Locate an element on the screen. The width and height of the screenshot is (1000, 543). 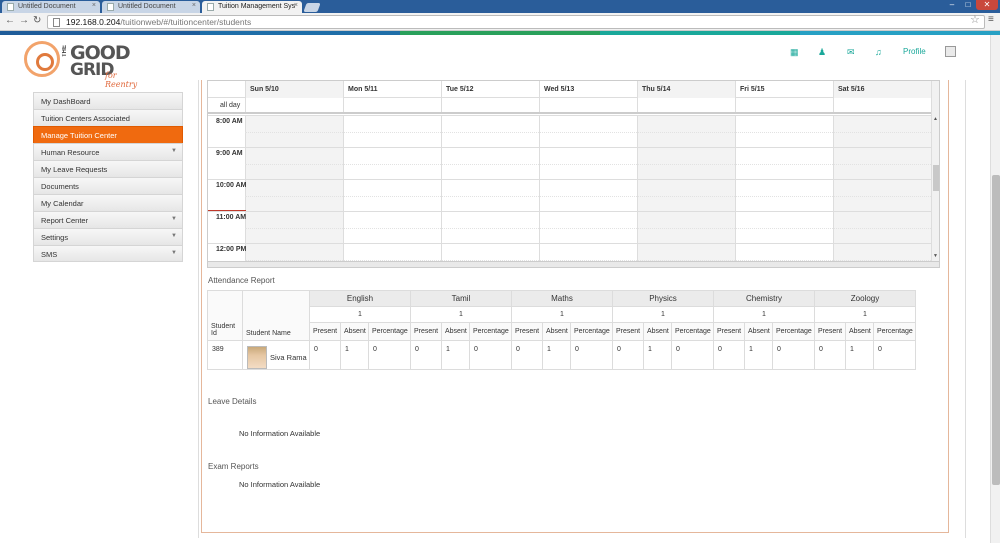
calendar-day-header: Wed 5/13 is located at coordinates (588, 89).